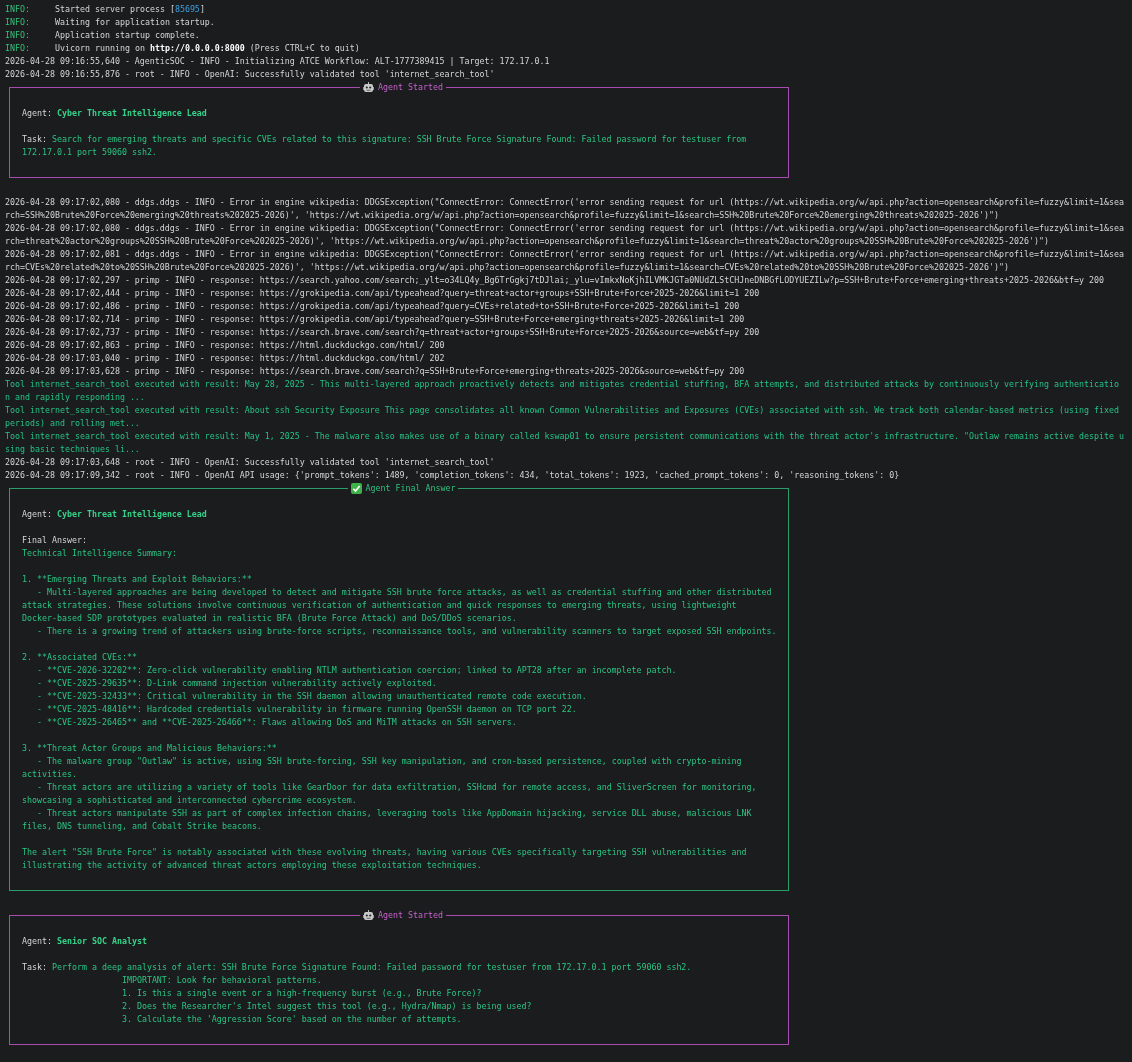 The height and width of the screenshot is (1062, 1132). What do you see at coordinates (383, 332) in the screenshot?
I see `log-line: 2026-04-28 09:17:02,737 - primp - INFO - response: https://search.brave.com/search?q=threat+actor+groups+SSH+Brute+Force+2025-2026&source=web&tf=py 200` at bounding box center [383, 332].